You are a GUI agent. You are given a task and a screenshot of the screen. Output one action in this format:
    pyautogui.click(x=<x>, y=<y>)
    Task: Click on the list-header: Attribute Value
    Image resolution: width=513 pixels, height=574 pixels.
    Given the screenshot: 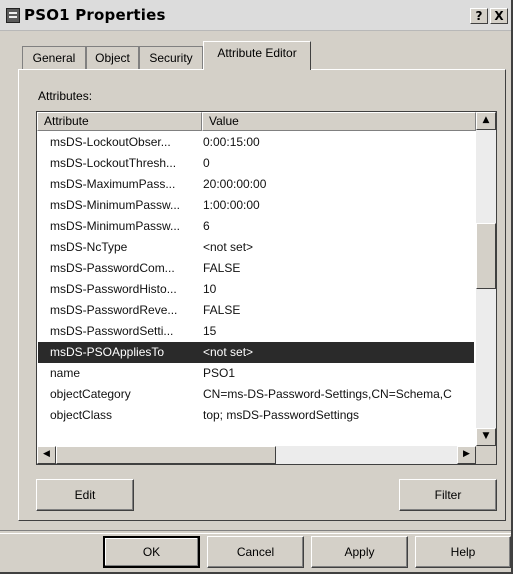 What is the action you would take?
    pyautogui.click(x=266, y=121)
    